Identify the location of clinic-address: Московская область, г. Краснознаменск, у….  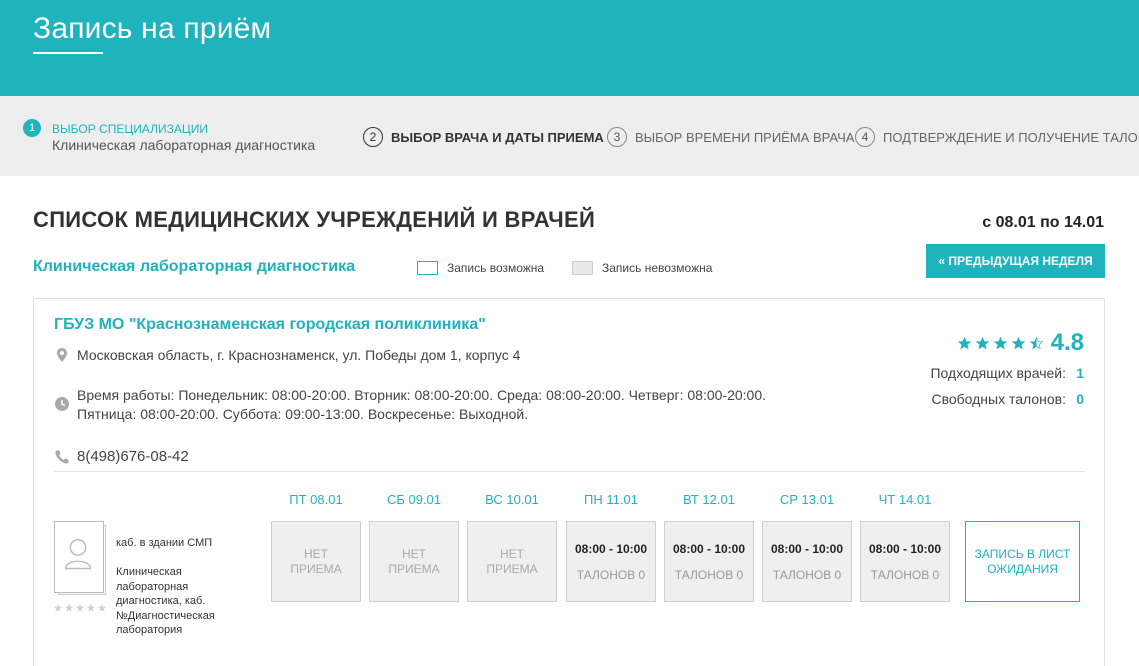
(298, 355).